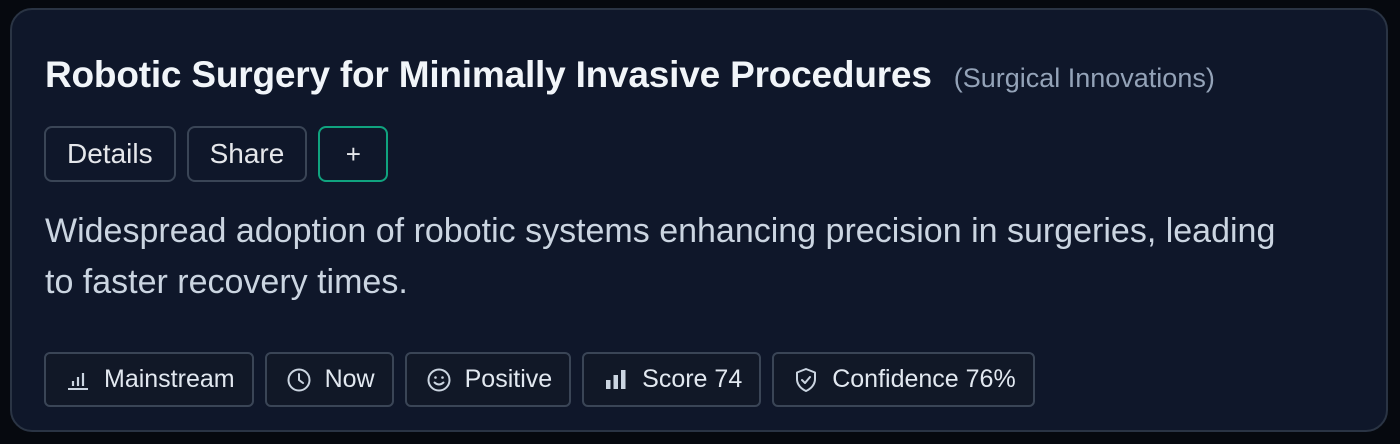 This screenshot has height=444, width=1400. What do you see at coordinates (616, 380) in the screenshot?
I see `signal-bars-icon` at bounding box center [616, 380].